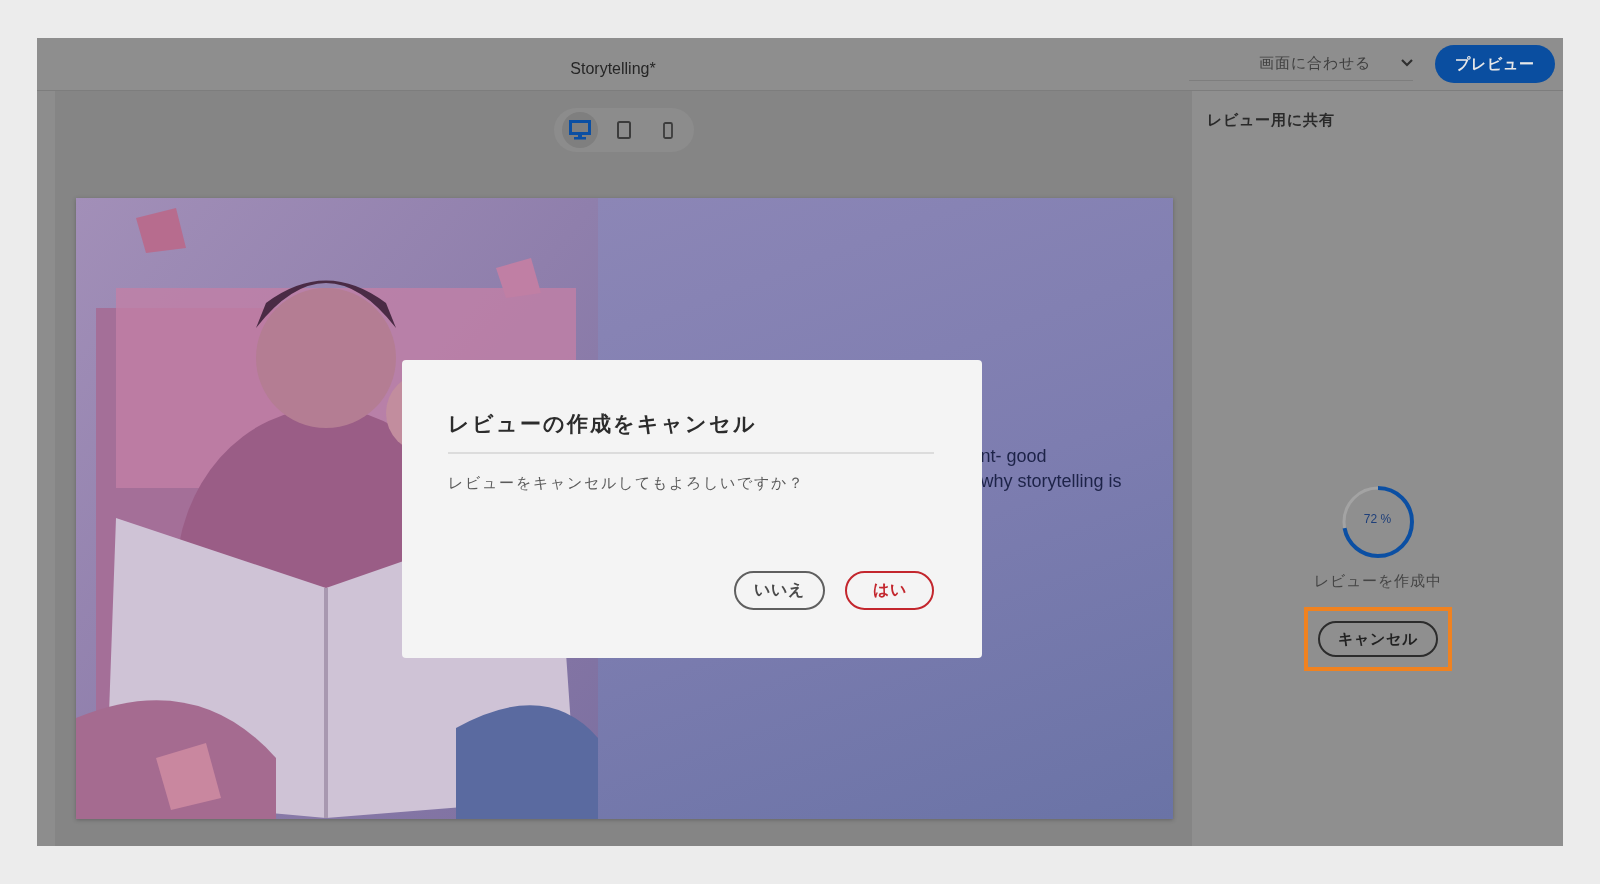 The image size is (1600, 884). I want to click on progress-reading: 72 %, so click(1377, 519).